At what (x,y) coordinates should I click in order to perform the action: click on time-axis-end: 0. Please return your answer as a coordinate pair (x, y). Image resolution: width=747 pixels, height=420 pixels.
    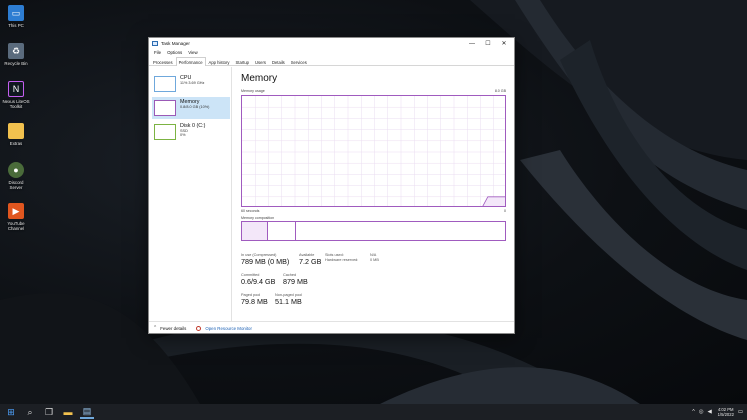
    Looking at the image, I should click on (505, 211).